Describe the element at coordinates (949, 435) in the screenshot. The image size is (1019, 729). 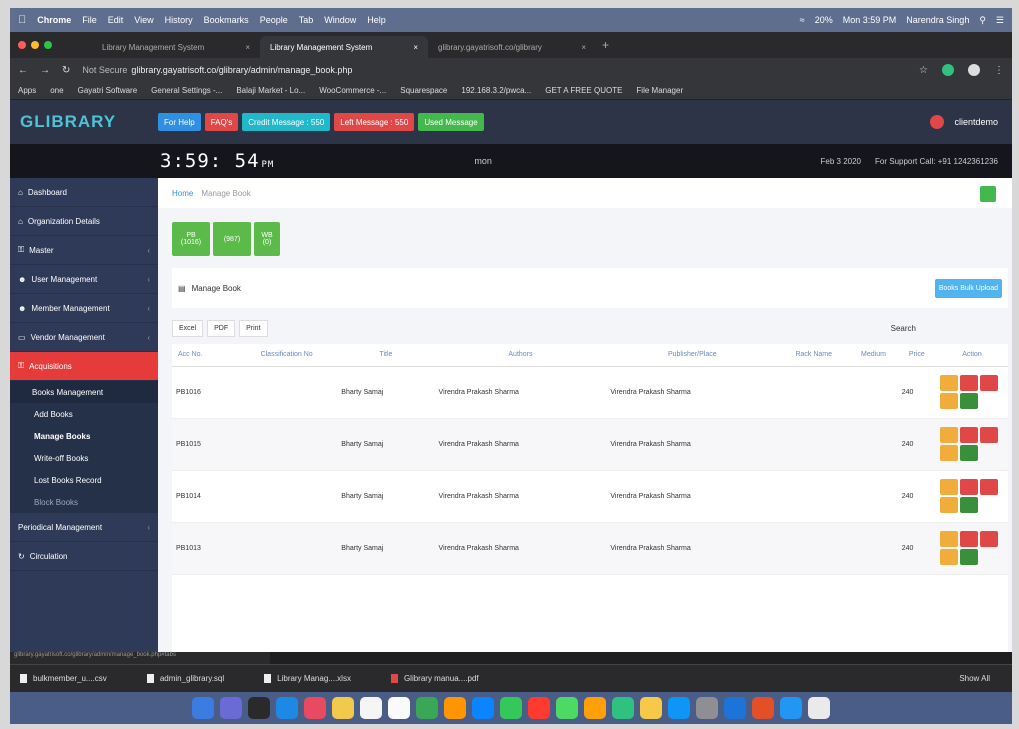
I see `edit-icon` at that location.